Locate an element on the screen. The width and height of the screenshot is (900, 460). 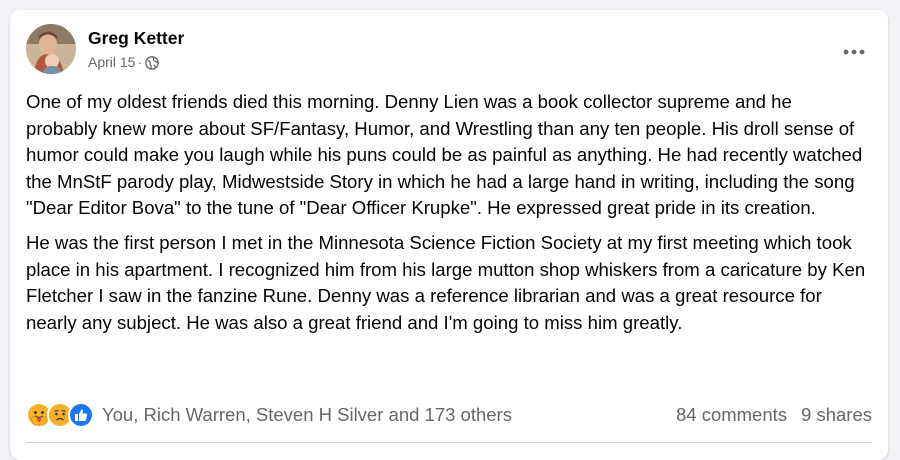
reaction-icons is located at coordinates (60, 415).